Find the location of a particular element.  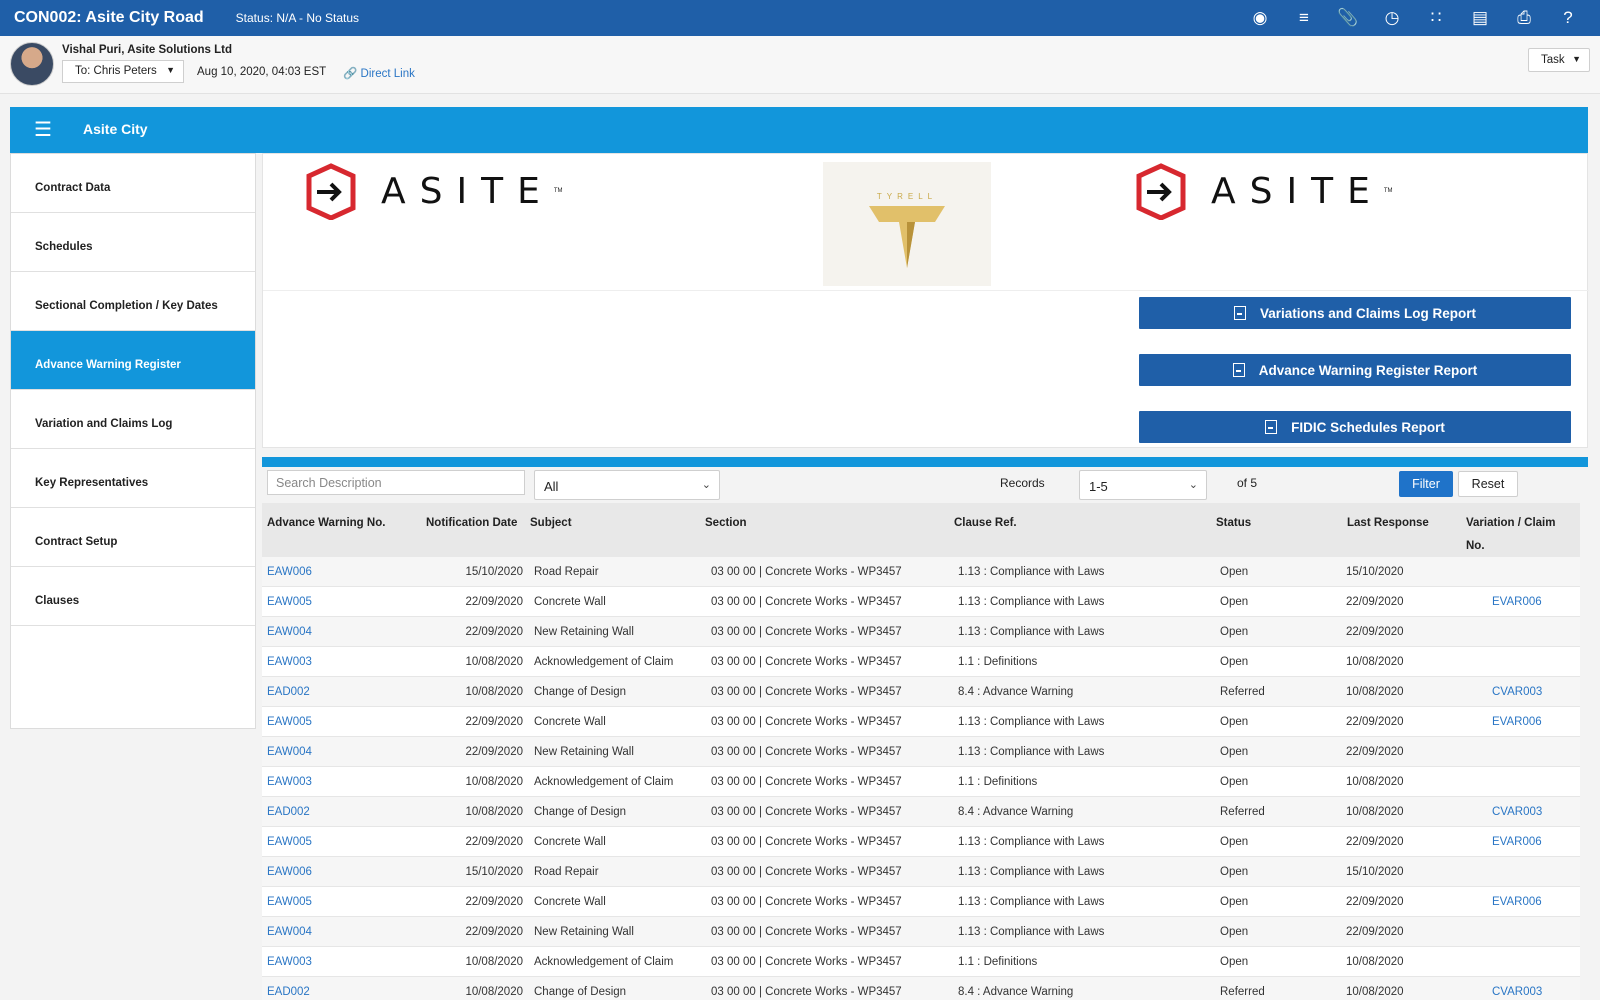

clause-ref: 1.13 : Compliance with Laws is located at coordinates (1031, 572).